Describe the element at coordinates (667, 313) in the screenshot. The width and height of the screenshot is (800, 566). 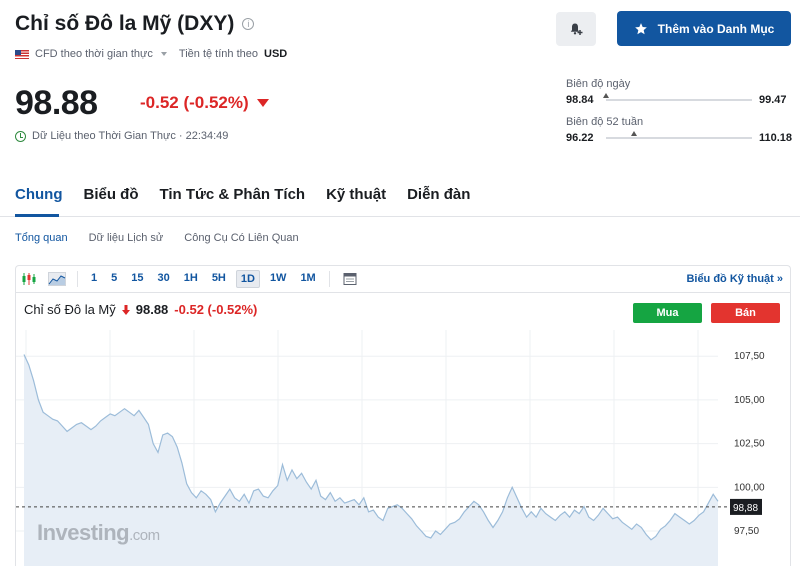
I see `buy-button: Mua` at that location.